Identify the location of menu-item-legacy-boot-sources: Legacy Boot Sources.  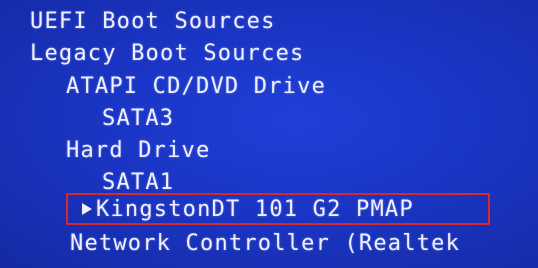
(167, 54).